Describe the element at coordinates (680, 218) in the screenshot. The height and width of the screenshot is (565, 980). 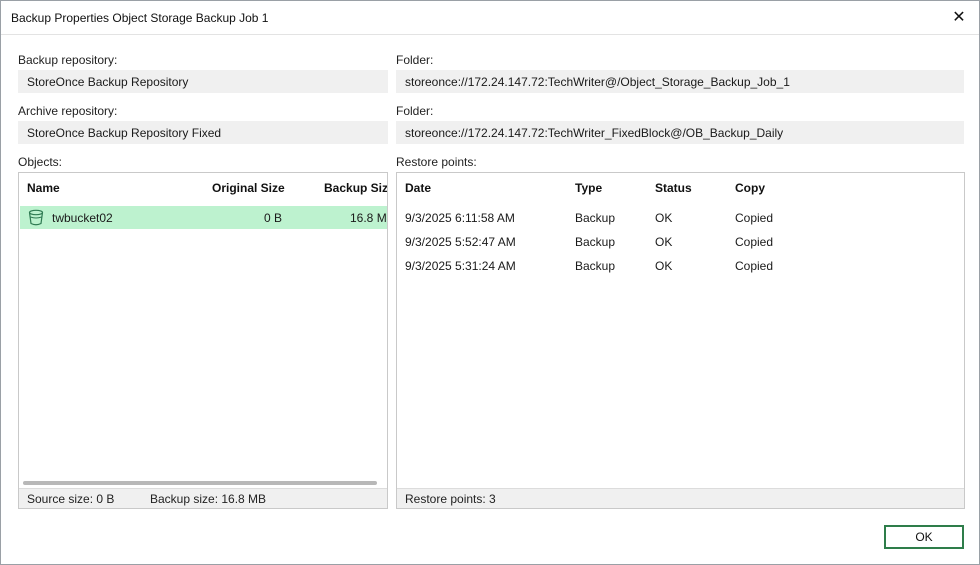
I see `table-row: 9/3/2025 6:11:58 AM Backup OK Copied` at that location.